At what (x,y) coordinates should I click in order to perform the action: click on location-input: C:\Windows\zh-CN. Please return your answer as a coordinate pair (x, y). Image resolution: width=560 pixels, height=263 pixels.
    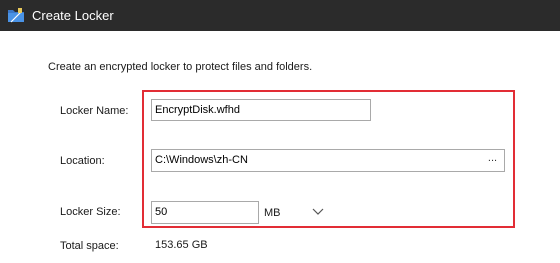
    Looking at the image, I should click on (328, 160).